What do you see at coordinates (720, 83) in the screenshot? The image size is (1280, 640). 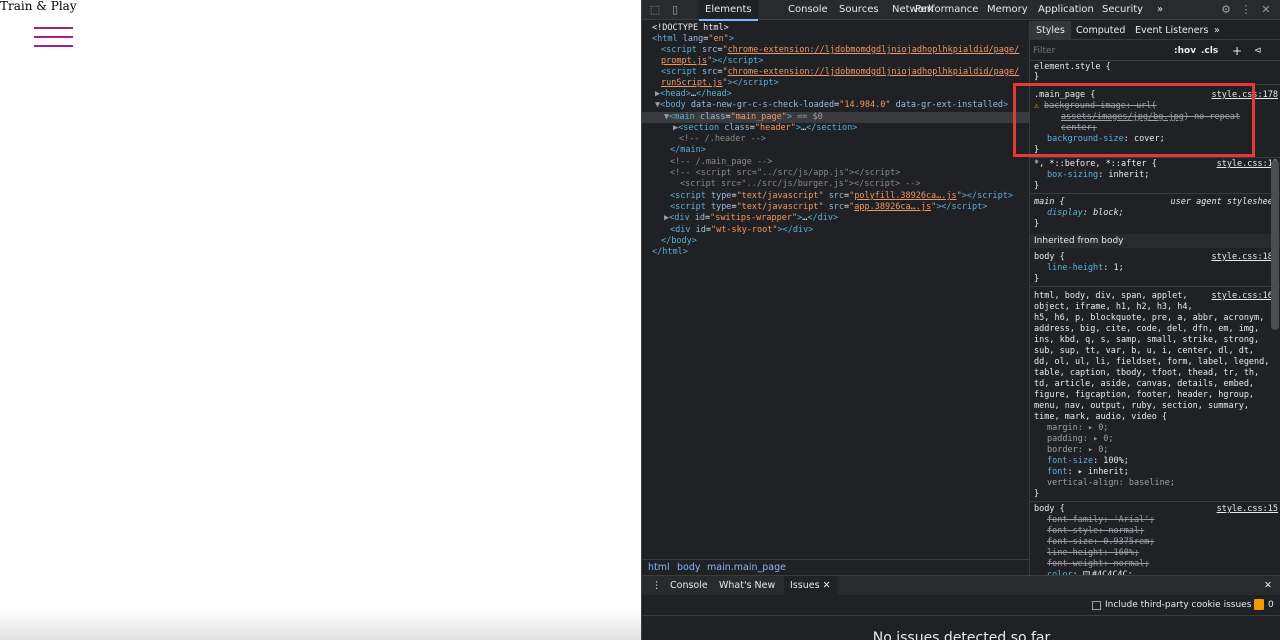 I see `dom-node-line: runScript.js"></script>` at bounding box center [720, 83].